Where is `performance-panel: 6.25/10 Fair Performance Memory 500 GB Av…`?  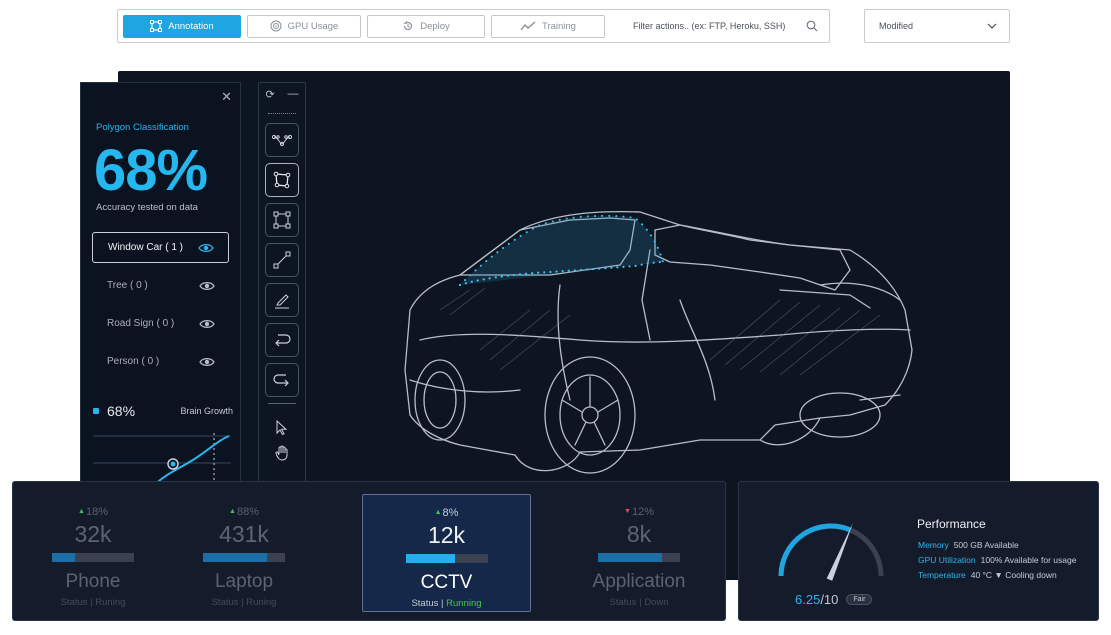 performance-panel: 6.25/10 Fair Performance Memory 500 GB Av… is located at coordinates (918, 551).